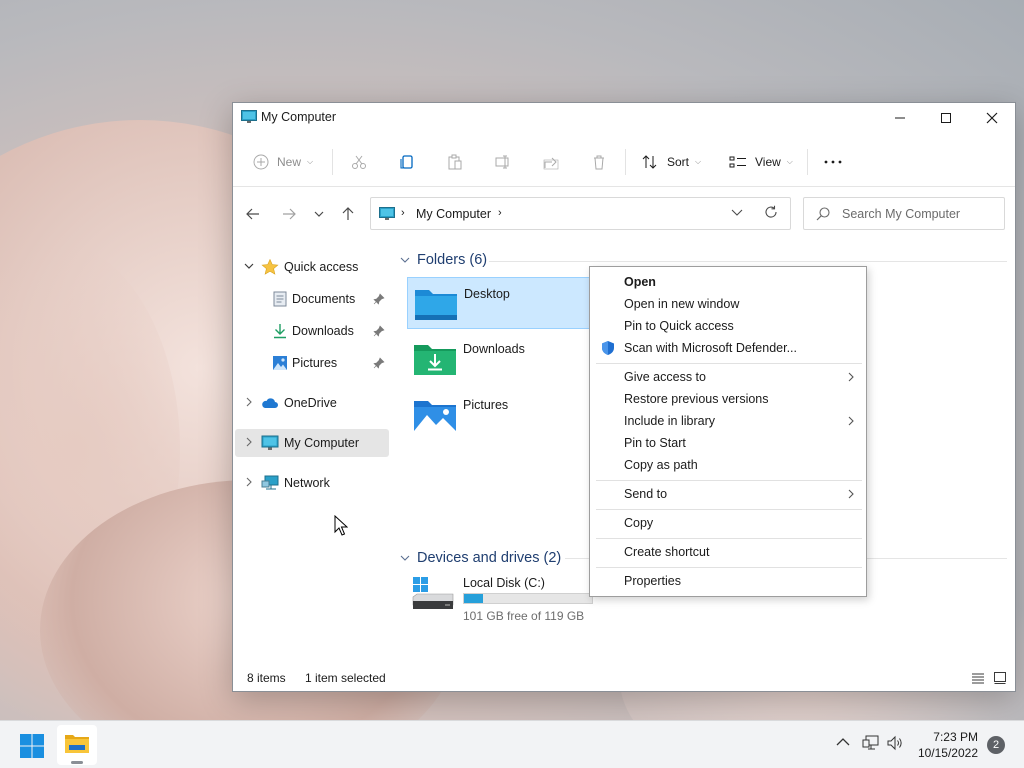 The width and height of the screenshot is (1024, 768). Describe the element at coordinates (312, 363) in the screenshot. I see `sidebar-item-pictures: Pictures` at that location.